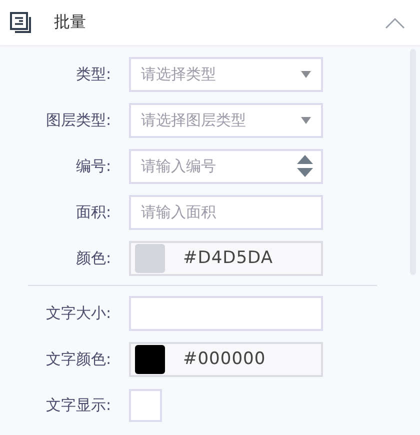 The width and height of the screenshot is (420, 435). I want to click on input-field, so click(226, 313).